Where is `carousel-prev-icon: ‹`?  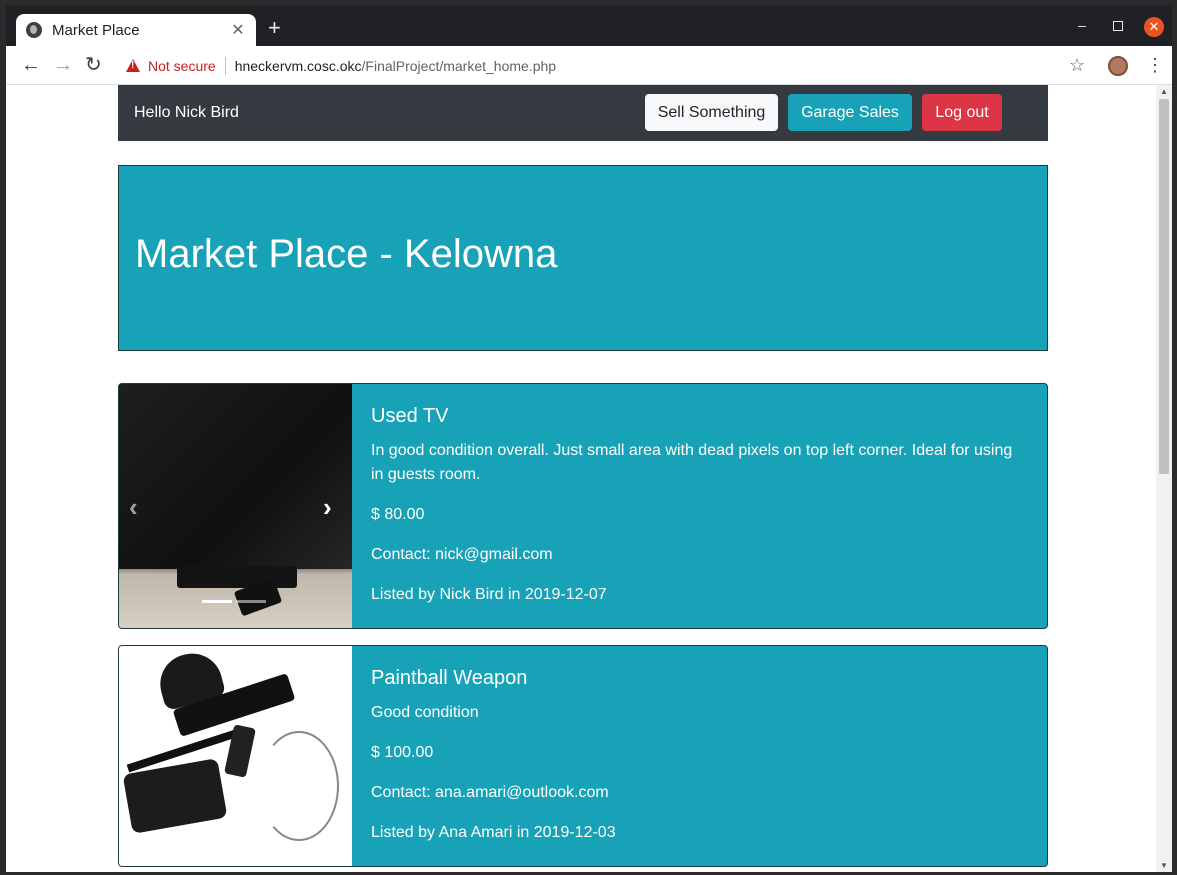
carousel-prev-icon: ‹ is located at coordinates (133, 507).